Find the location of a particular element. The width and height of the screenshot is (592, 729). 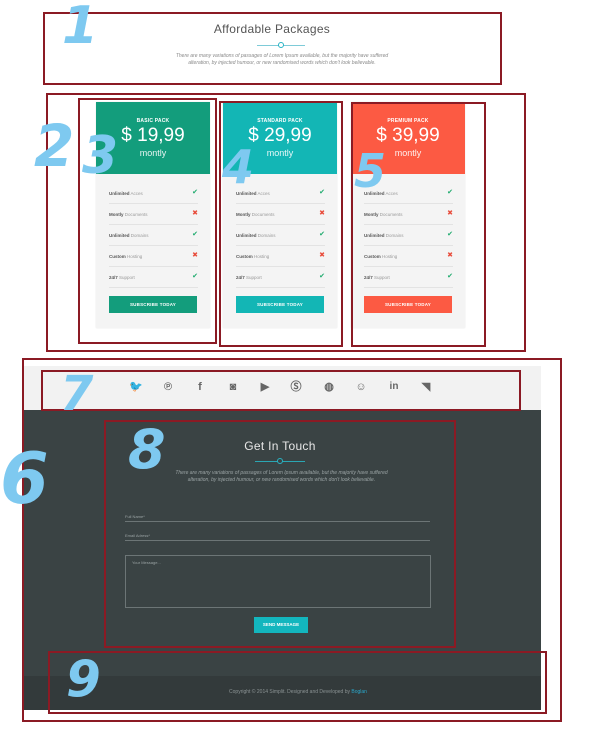

annotation-number-8: 8 is located at coordinates (147, 449).